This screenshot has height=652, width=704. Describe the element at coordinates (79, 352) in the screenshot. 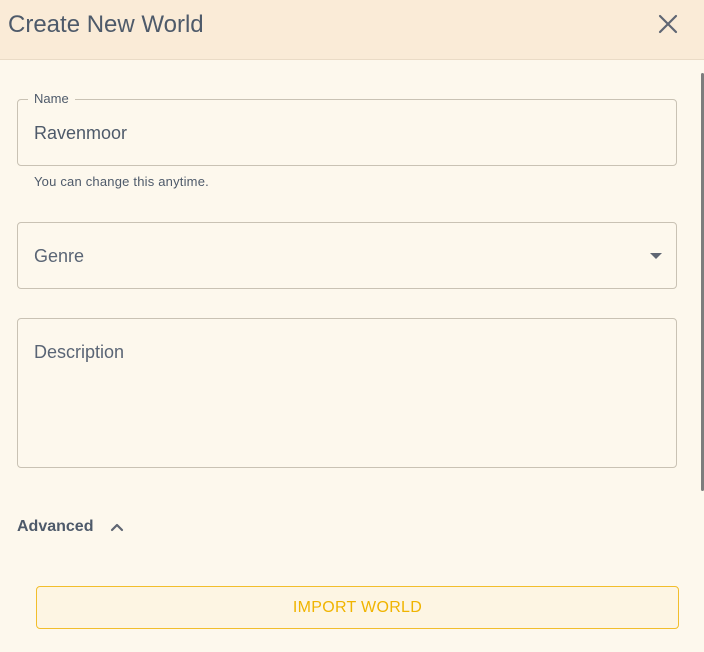

I see `description-placeholder: Description` at that location.